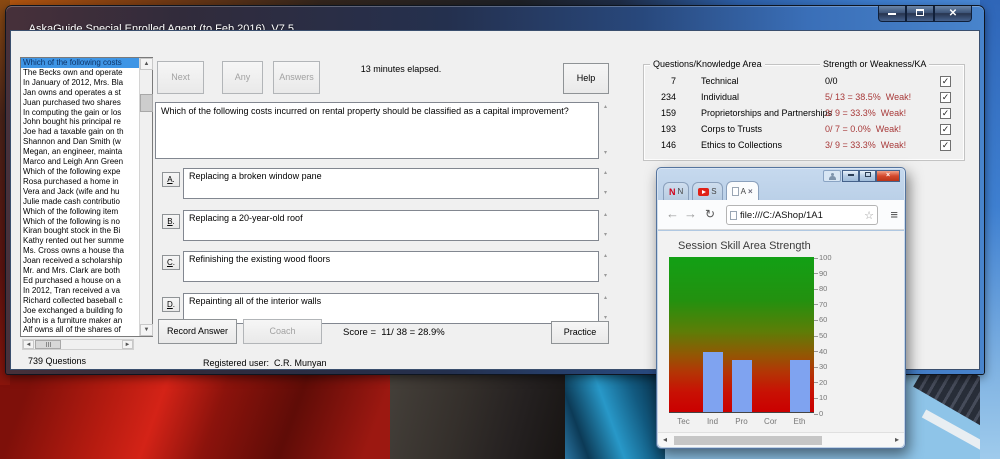  Describe the element at coordinates (80, 271) in the screenshot. I see `question-list-item: Mr. and Mrs. Clark are both` at that location.